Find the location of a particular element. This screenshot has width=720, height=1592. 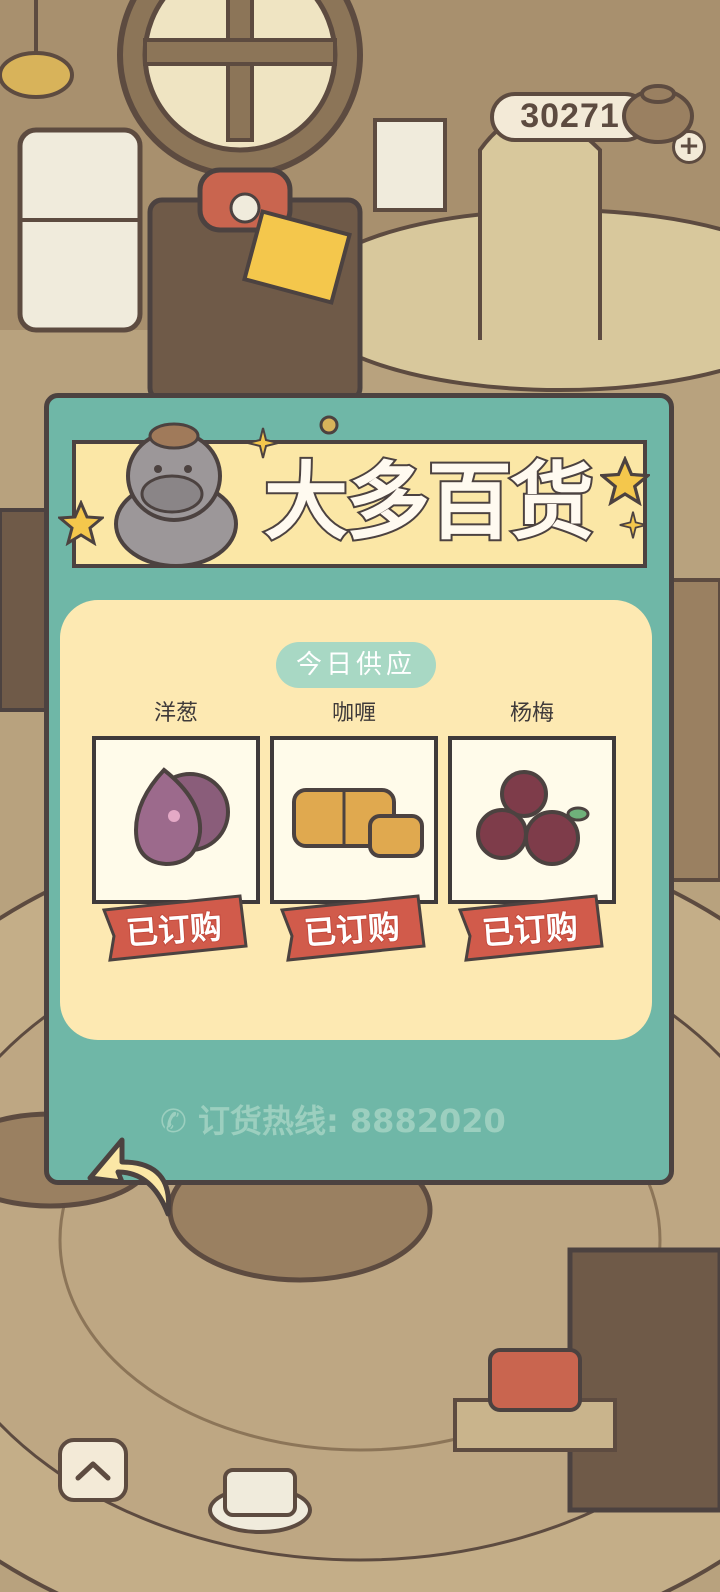

item-name-bayberry: 杨梅 is located at coordinates (531, 713).